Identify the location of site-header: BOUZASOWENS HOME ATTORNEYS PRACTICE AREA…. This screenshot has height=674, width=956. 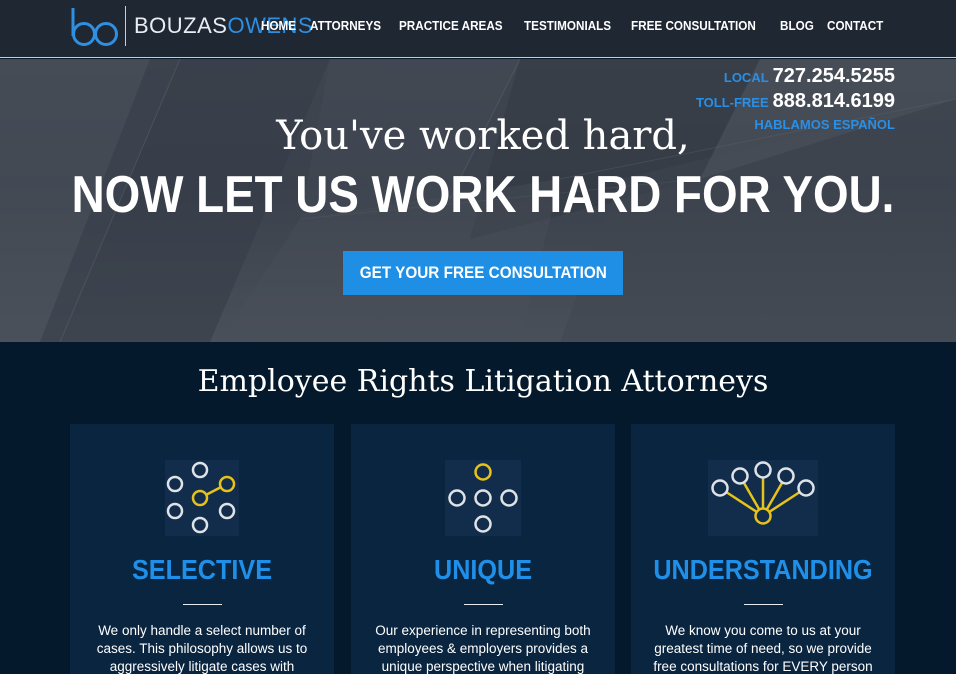
(478, 29).